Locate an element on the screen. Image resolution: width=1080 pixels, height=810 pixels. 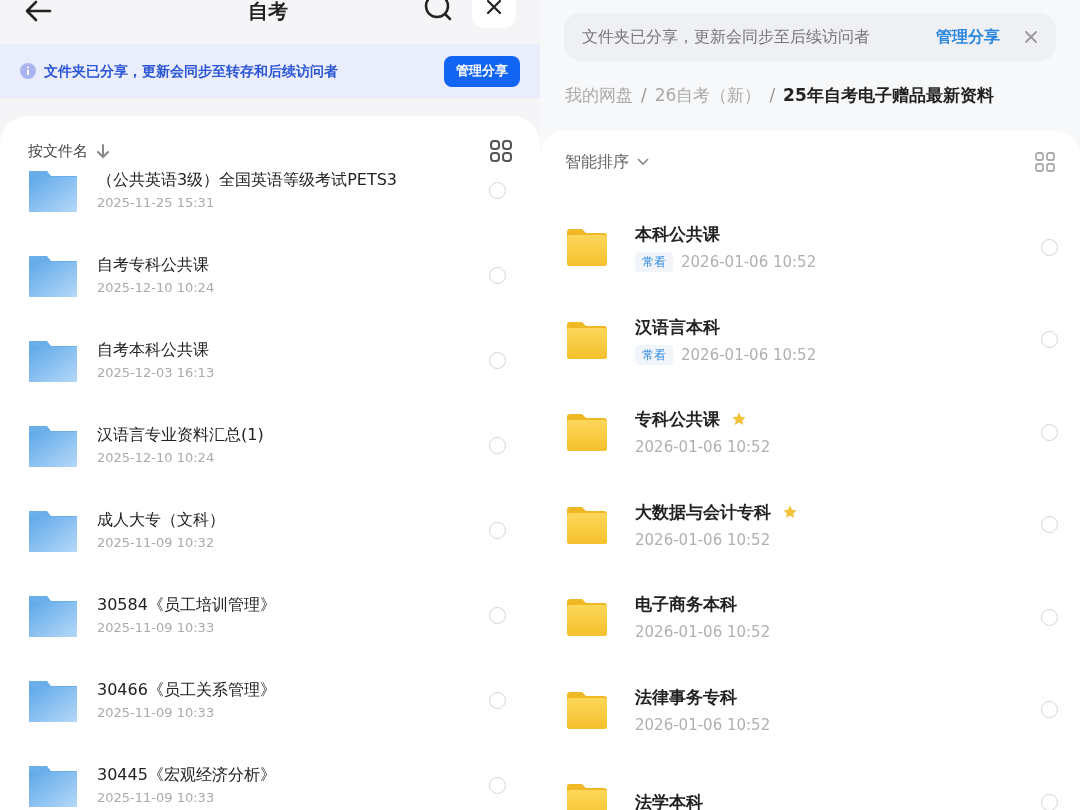
folder-name: 大数据与会计专科 is located at coordinates (703, 511).